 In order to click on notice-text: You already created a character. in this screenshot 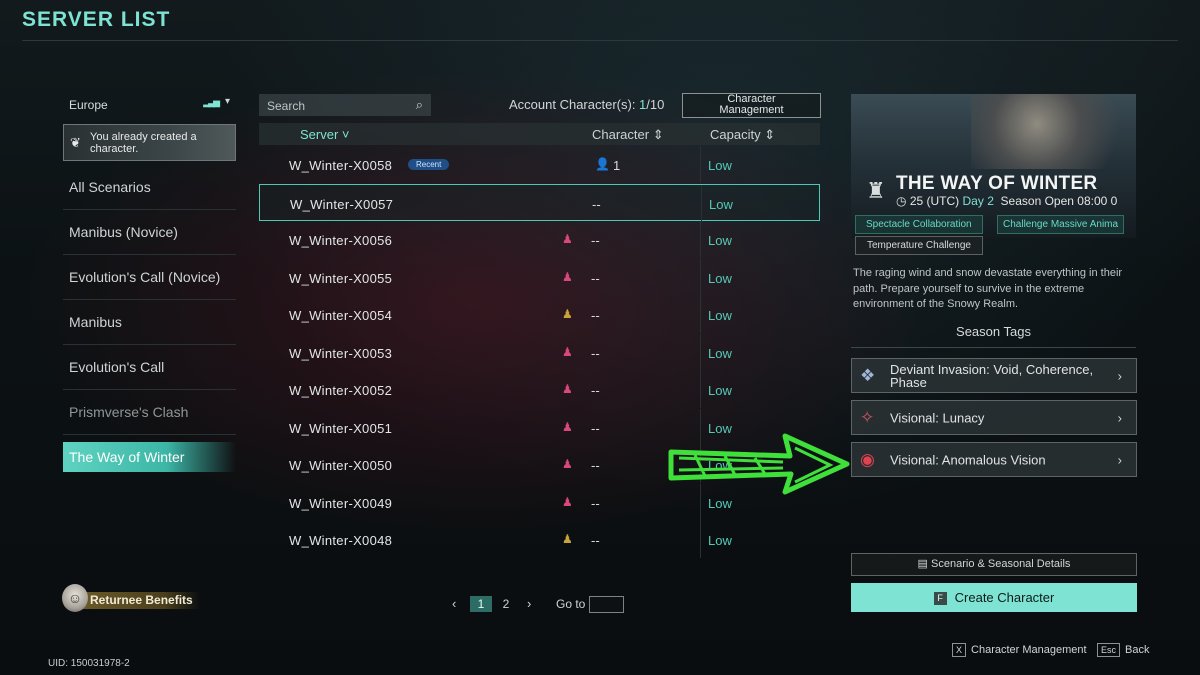, I will do `click(143, 143)`.